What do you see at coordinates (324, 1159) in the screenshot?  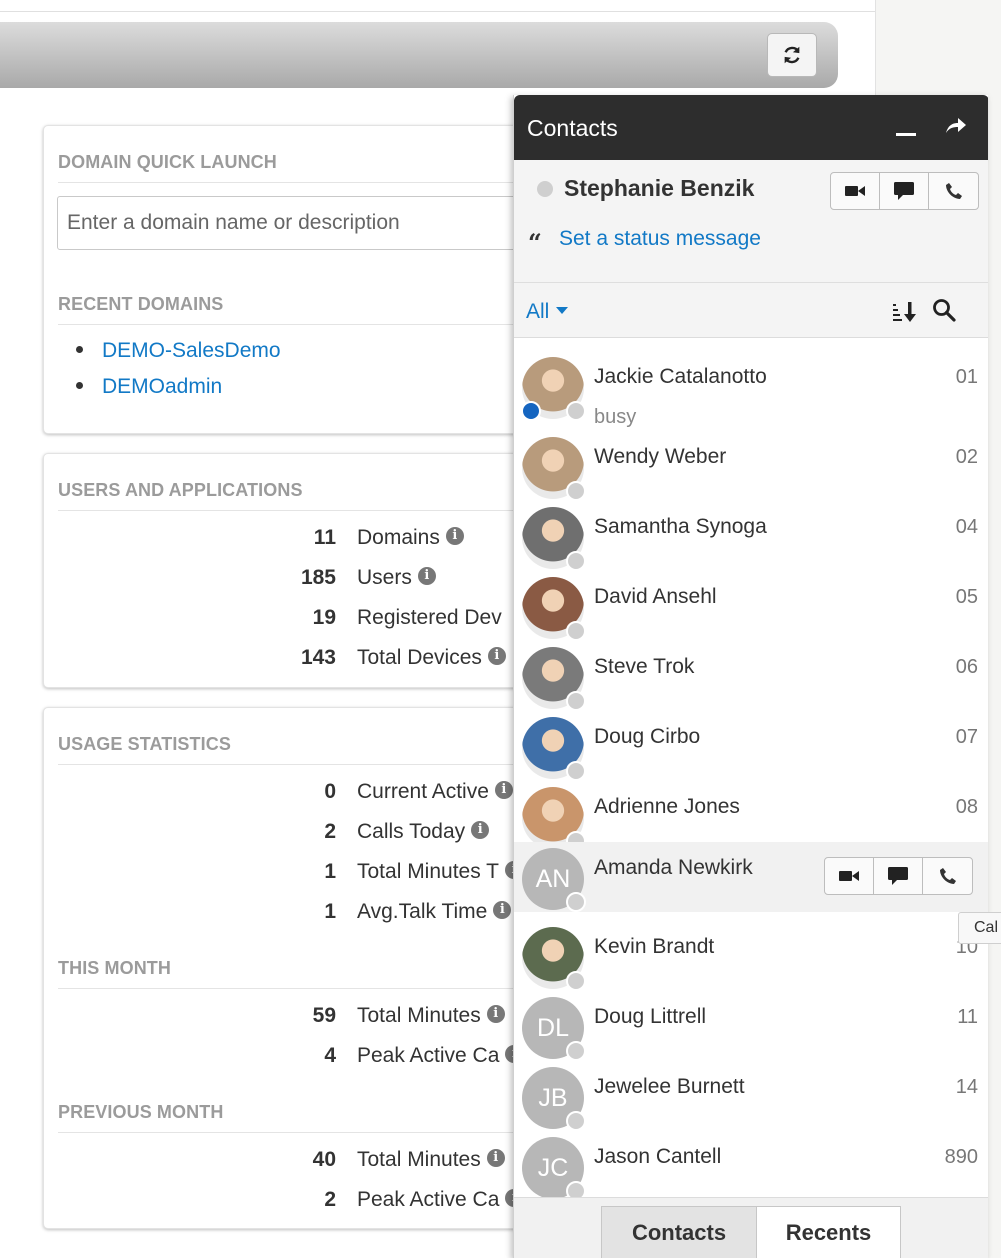 I see `stat-value: 40` at bounding box center [324, 1159].